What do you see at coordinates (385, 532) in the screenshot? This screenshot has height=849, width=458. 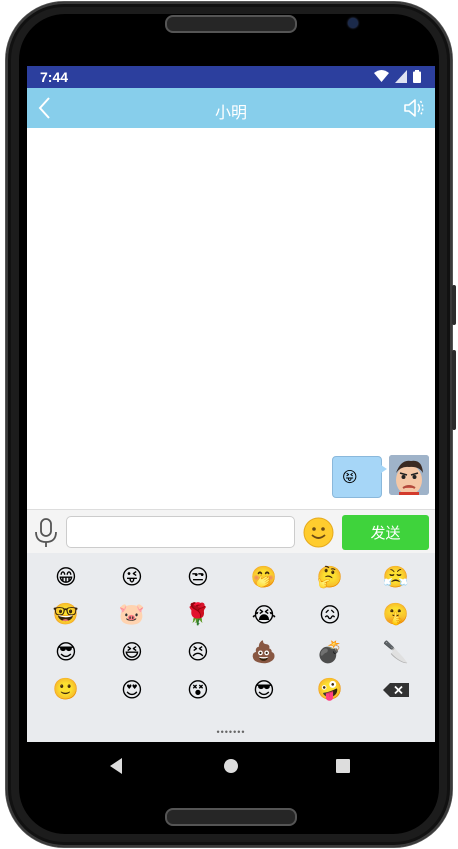 I see `send-button: 发送` at bounding box center [385, 532].